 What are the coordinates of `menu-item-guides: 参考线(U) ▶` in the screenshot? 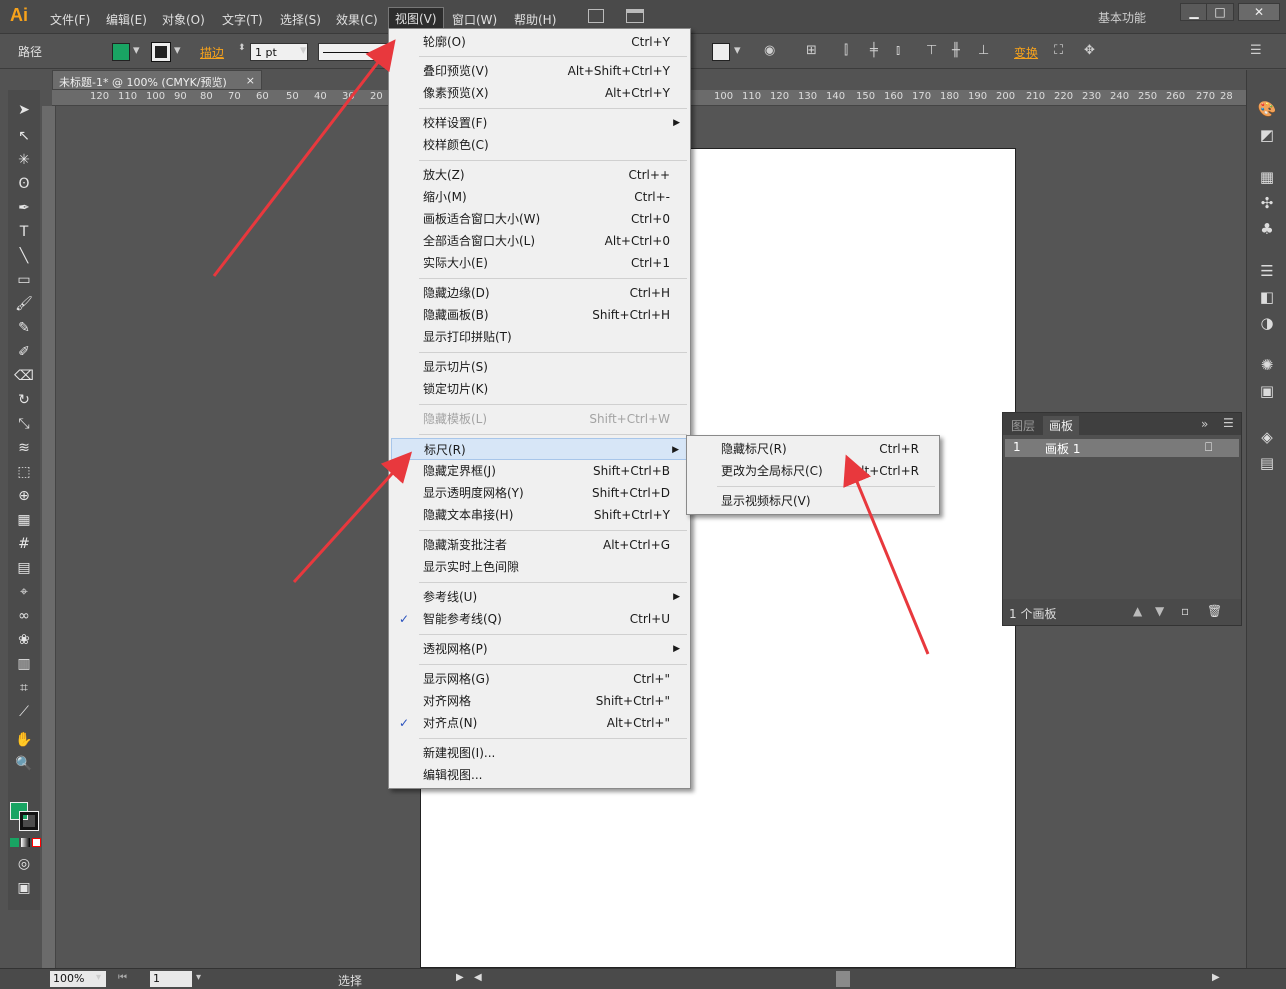 It's located at (539, 597).